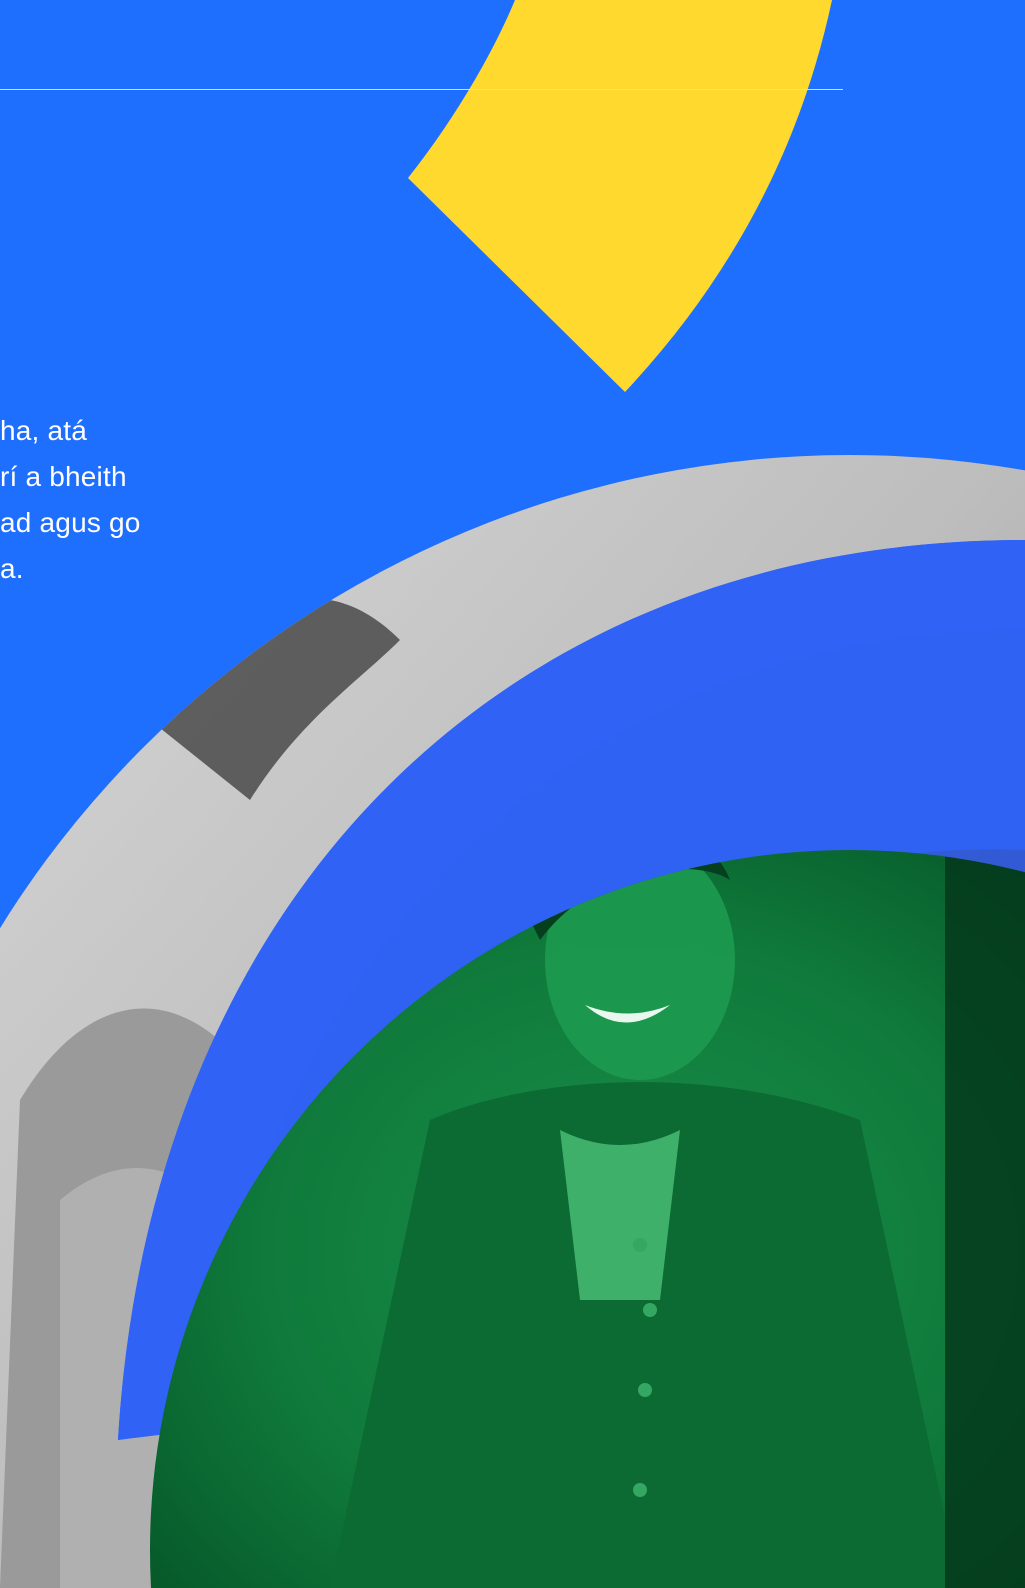 This screenshot has width=1025, height=1588. What do you see at coordinates (70, 500) in the screenshot?
I see `body-text-block: ha, atá rí a bheith ad agus go a.` at bounding box center [70, 500].